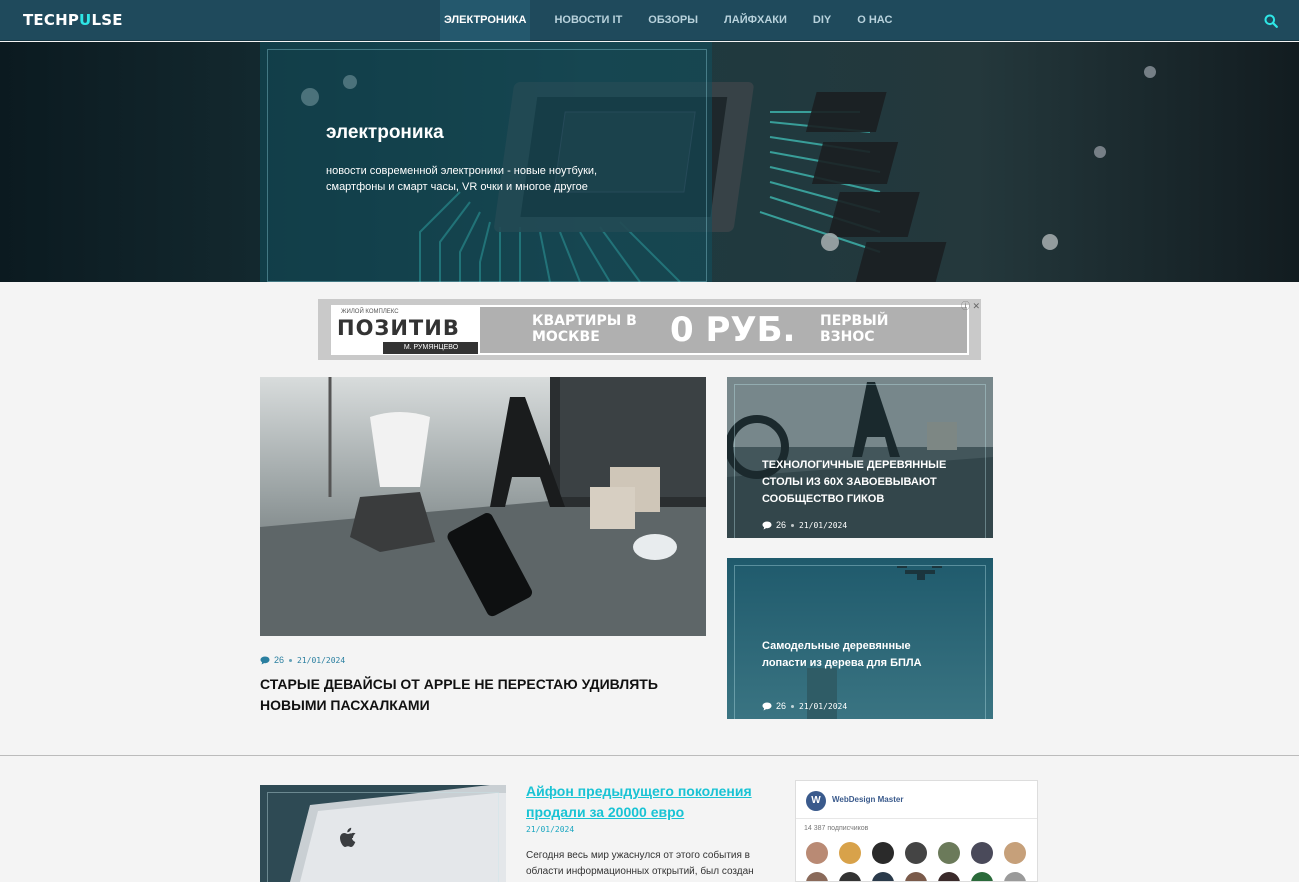 This screenshot has width=1299, height=882. Describe the element at coordinates (874, 20) in the screenshot. I see `nav-item-about: О НАС` at that location.